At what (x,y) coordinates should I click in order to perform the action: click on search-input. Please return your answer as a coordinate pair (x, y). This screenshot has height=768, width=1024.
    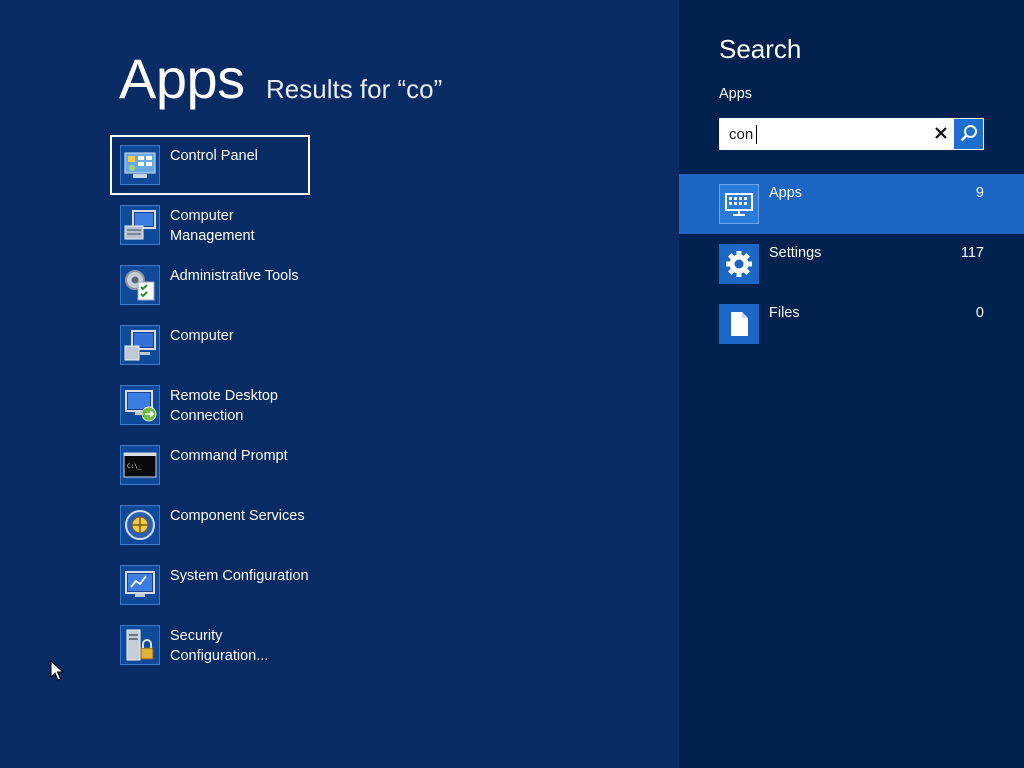
    Looking at the image, I should click on (823, 134).